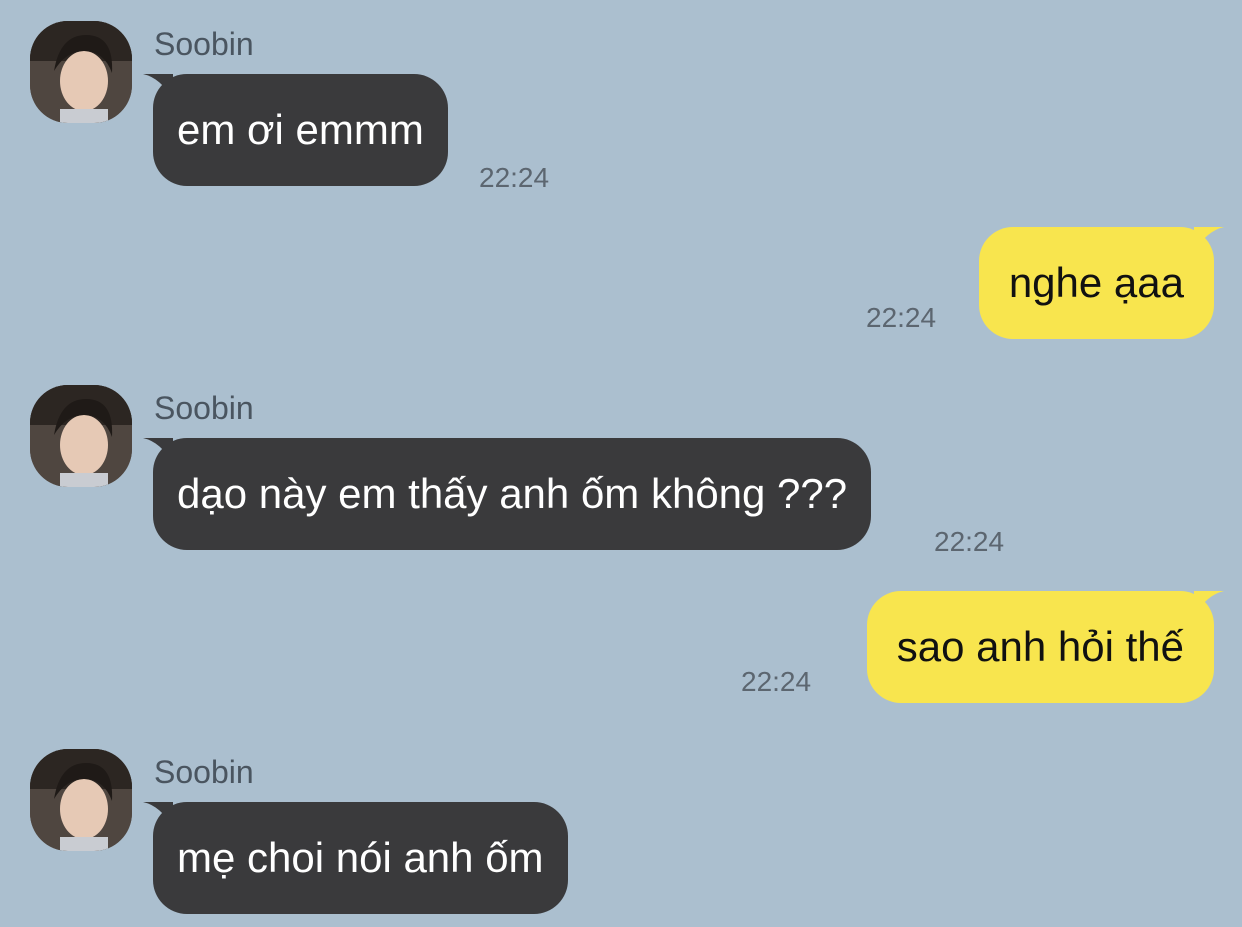  I want to click on message-text: sao anh hỏi thế, so click(1040, 646).